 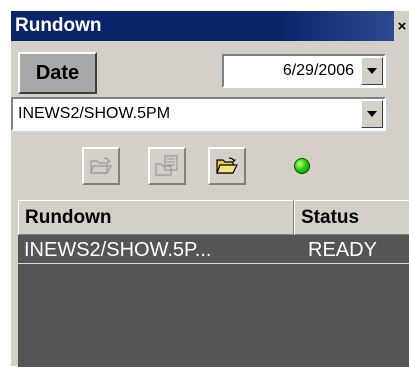 I want to click on open-folder-button, so click(x=227, y=166).